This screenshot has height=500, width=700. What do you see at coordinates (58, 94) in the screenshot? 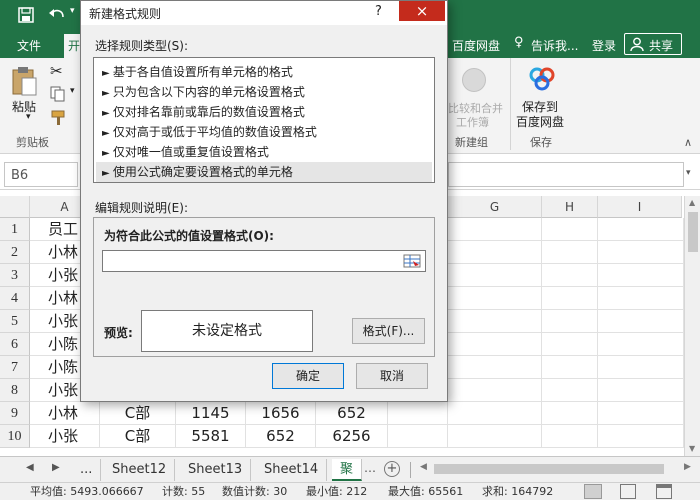
I see `copy-icon` at bounding box center [58, 94].